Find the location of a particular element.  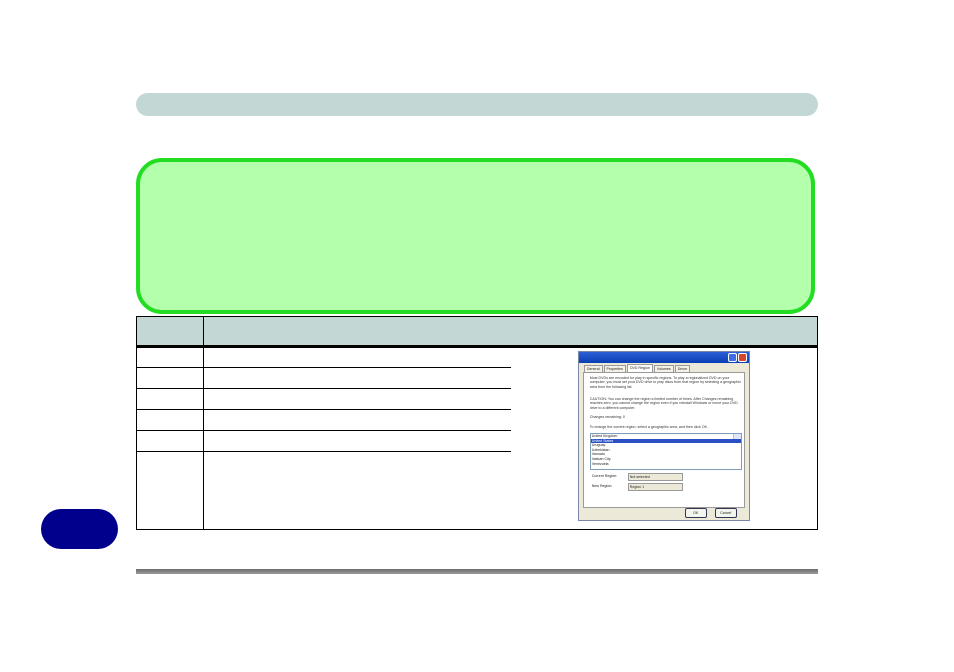

tab-properties: Properties is located at coordinates (614, 368).